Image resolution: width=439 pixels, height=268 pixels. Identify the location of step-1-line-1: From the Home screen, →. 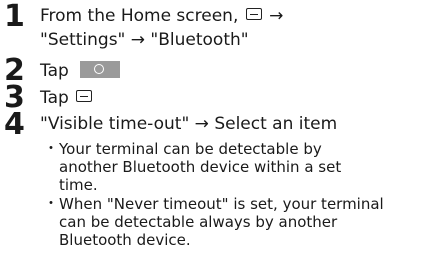
(161, 16).